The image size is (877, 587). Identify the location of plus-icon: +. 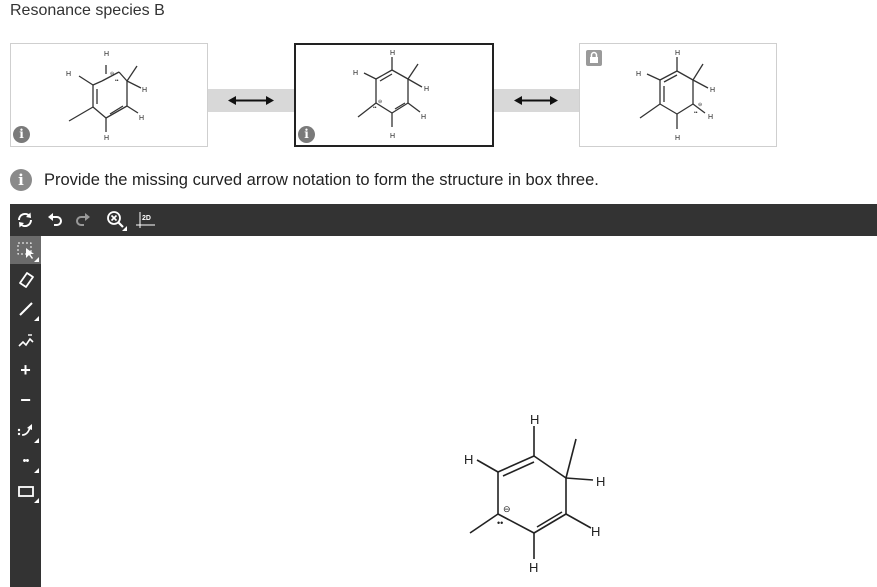
(25, 369).